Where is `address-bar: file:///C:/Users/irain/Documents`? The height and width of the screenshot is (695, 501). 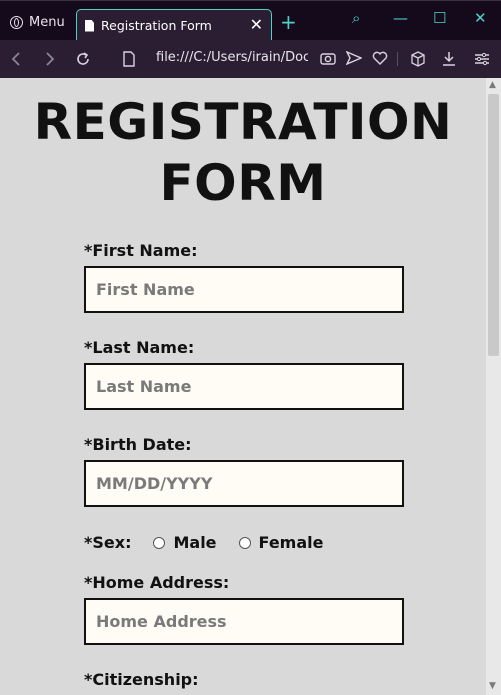 address-bar: file:///C:/Users/irain/Documents is located at coordinates (250, 59).